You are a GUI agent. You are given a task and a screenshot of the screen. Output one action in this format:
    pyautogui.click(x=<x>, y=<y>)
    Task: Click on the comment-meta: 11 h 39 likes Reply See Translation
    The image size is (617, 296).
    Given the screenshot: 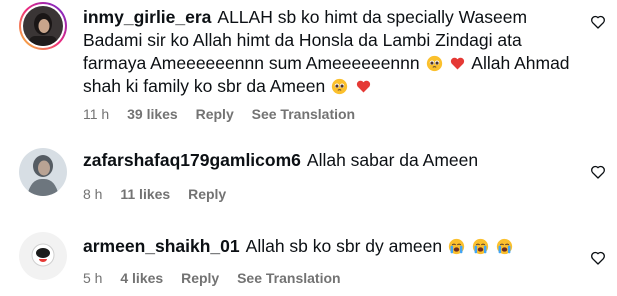 What is the action you would take?
    pyautogui.click(x=226, y=114)
    